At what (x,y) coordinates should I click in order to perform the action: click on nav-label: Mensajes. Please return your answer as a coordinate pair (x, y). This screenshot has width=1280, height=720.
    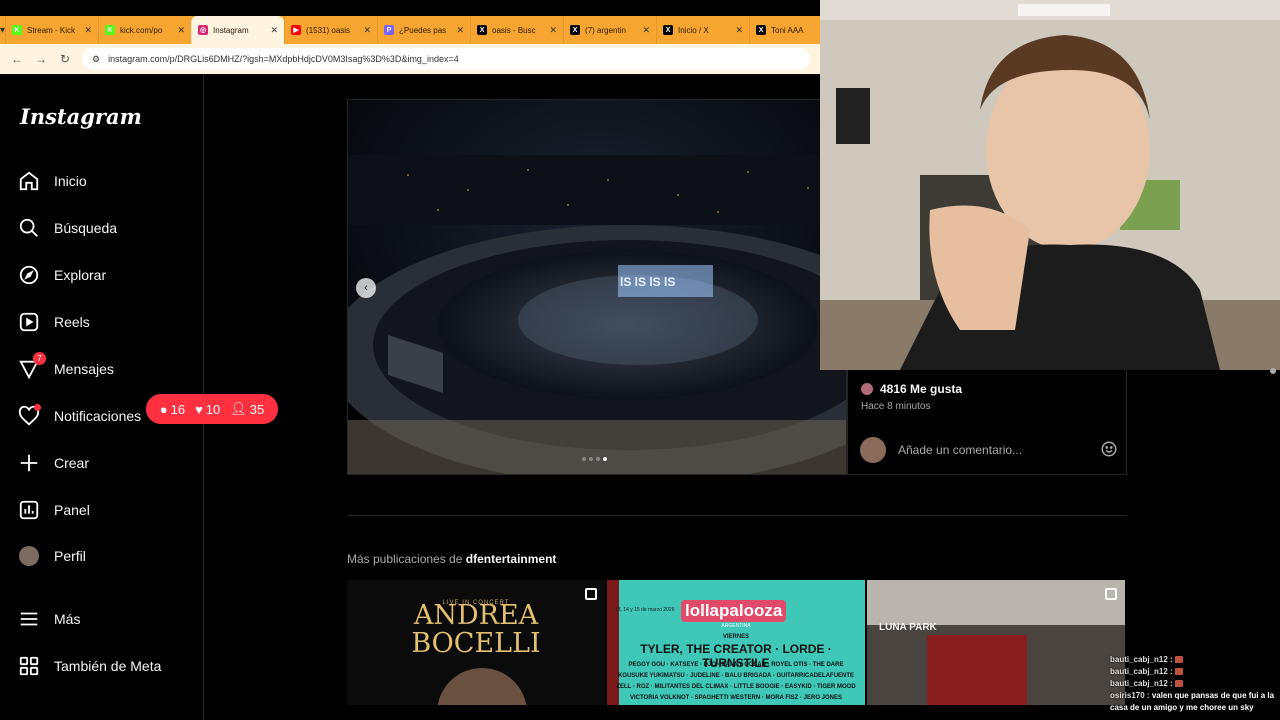
    Looking at the image, I should click on (84, 369).